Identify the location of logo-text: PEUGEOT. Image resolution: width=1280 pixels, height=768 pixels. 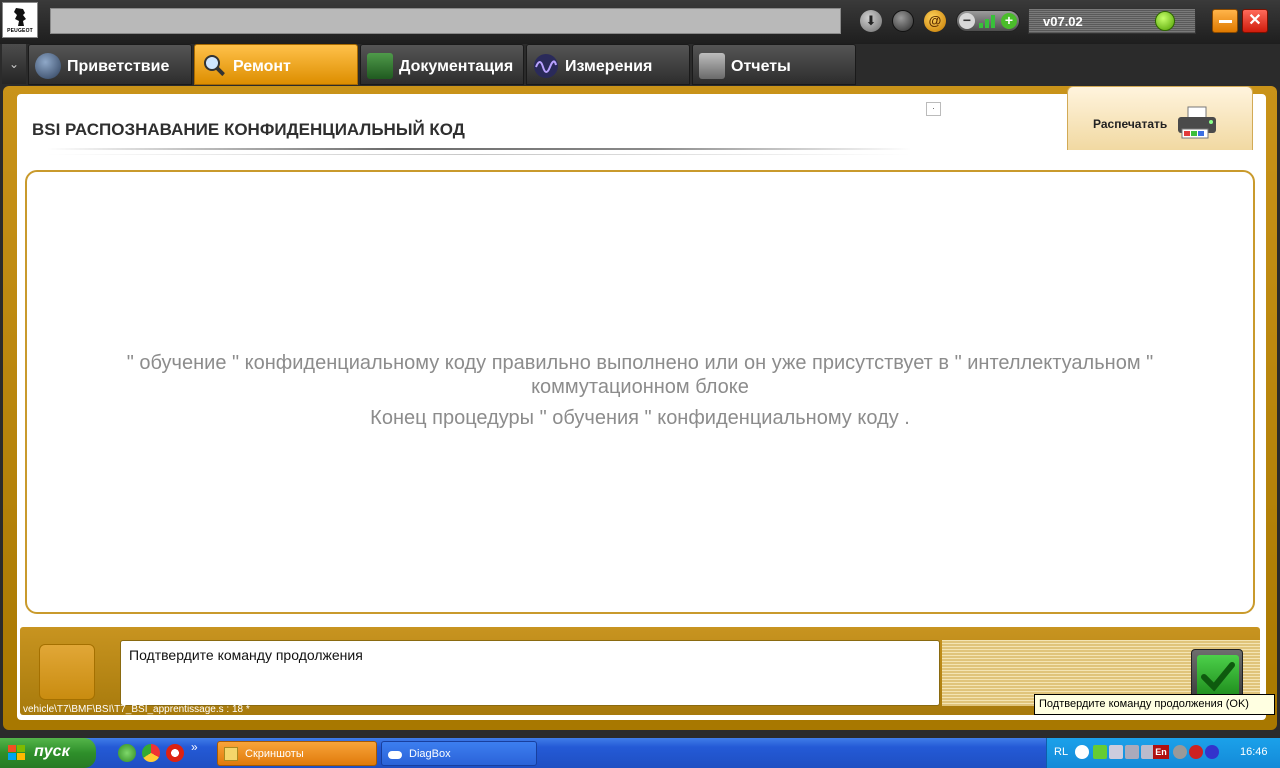
(20, 31).